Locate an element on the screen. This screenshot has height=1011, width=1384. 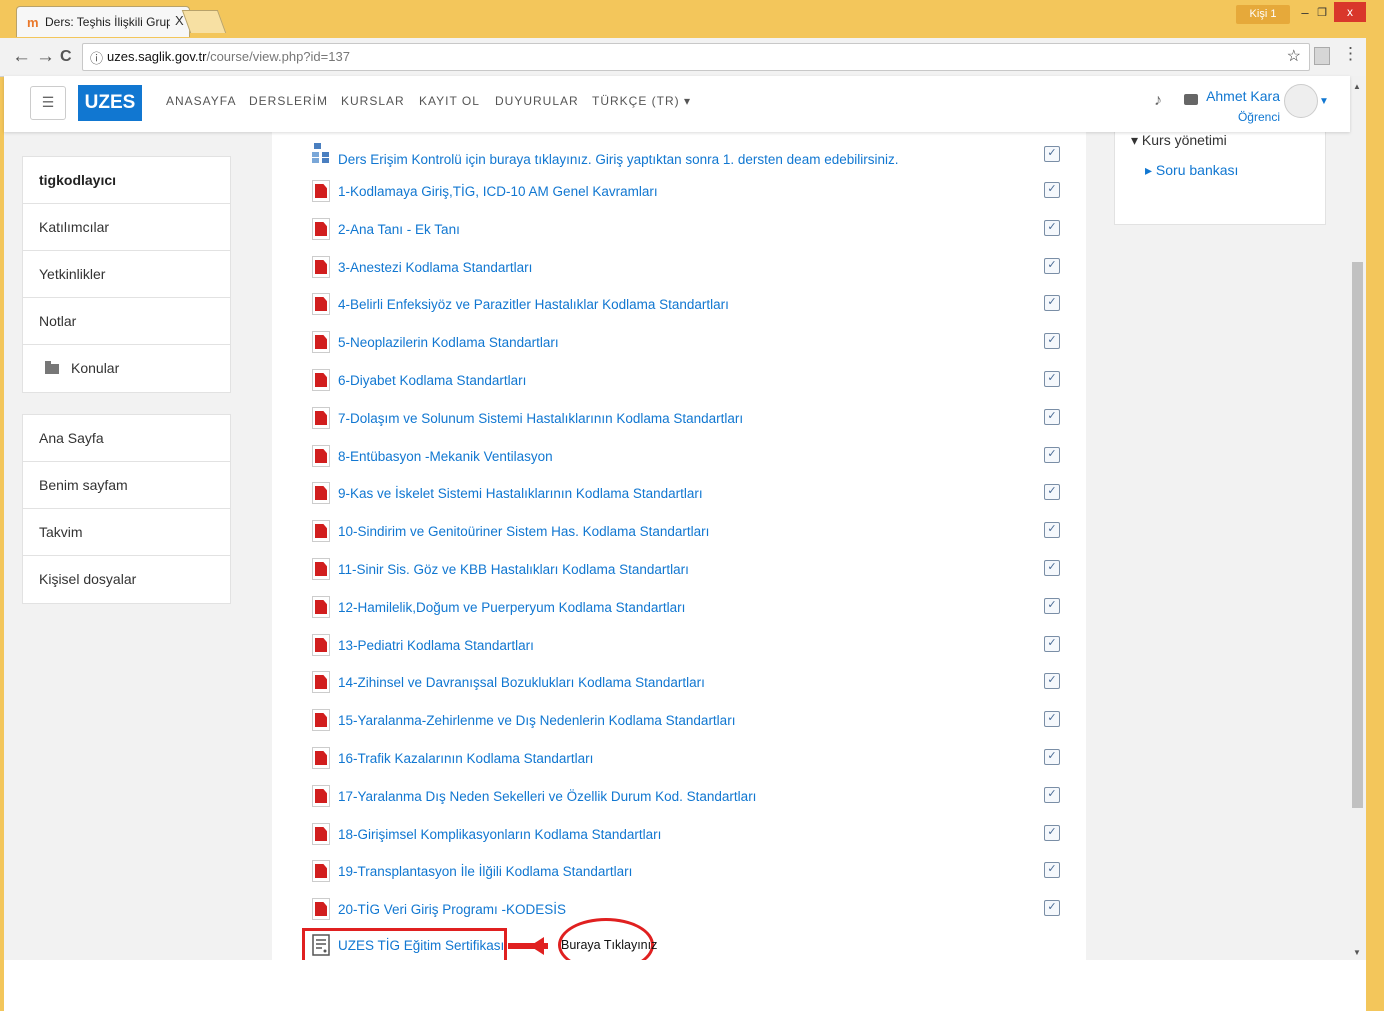
language-menu: TÜRKÇE (TR) ▾ is located at coordinates (641, 101).